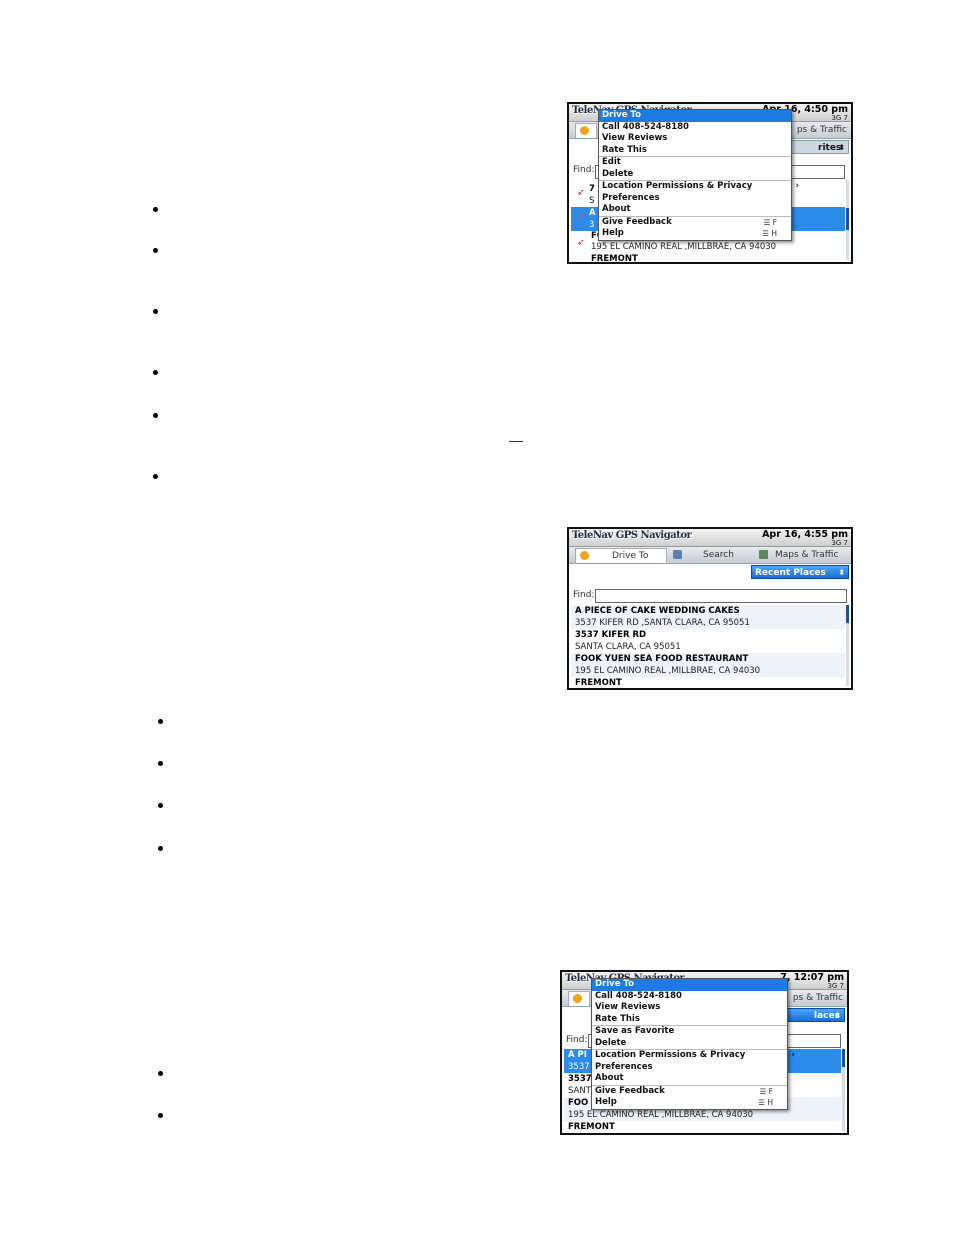 This screenshot has height=1235, width=954. I want to click on list-item: 3537 KIFER RD, so click(708, 635).